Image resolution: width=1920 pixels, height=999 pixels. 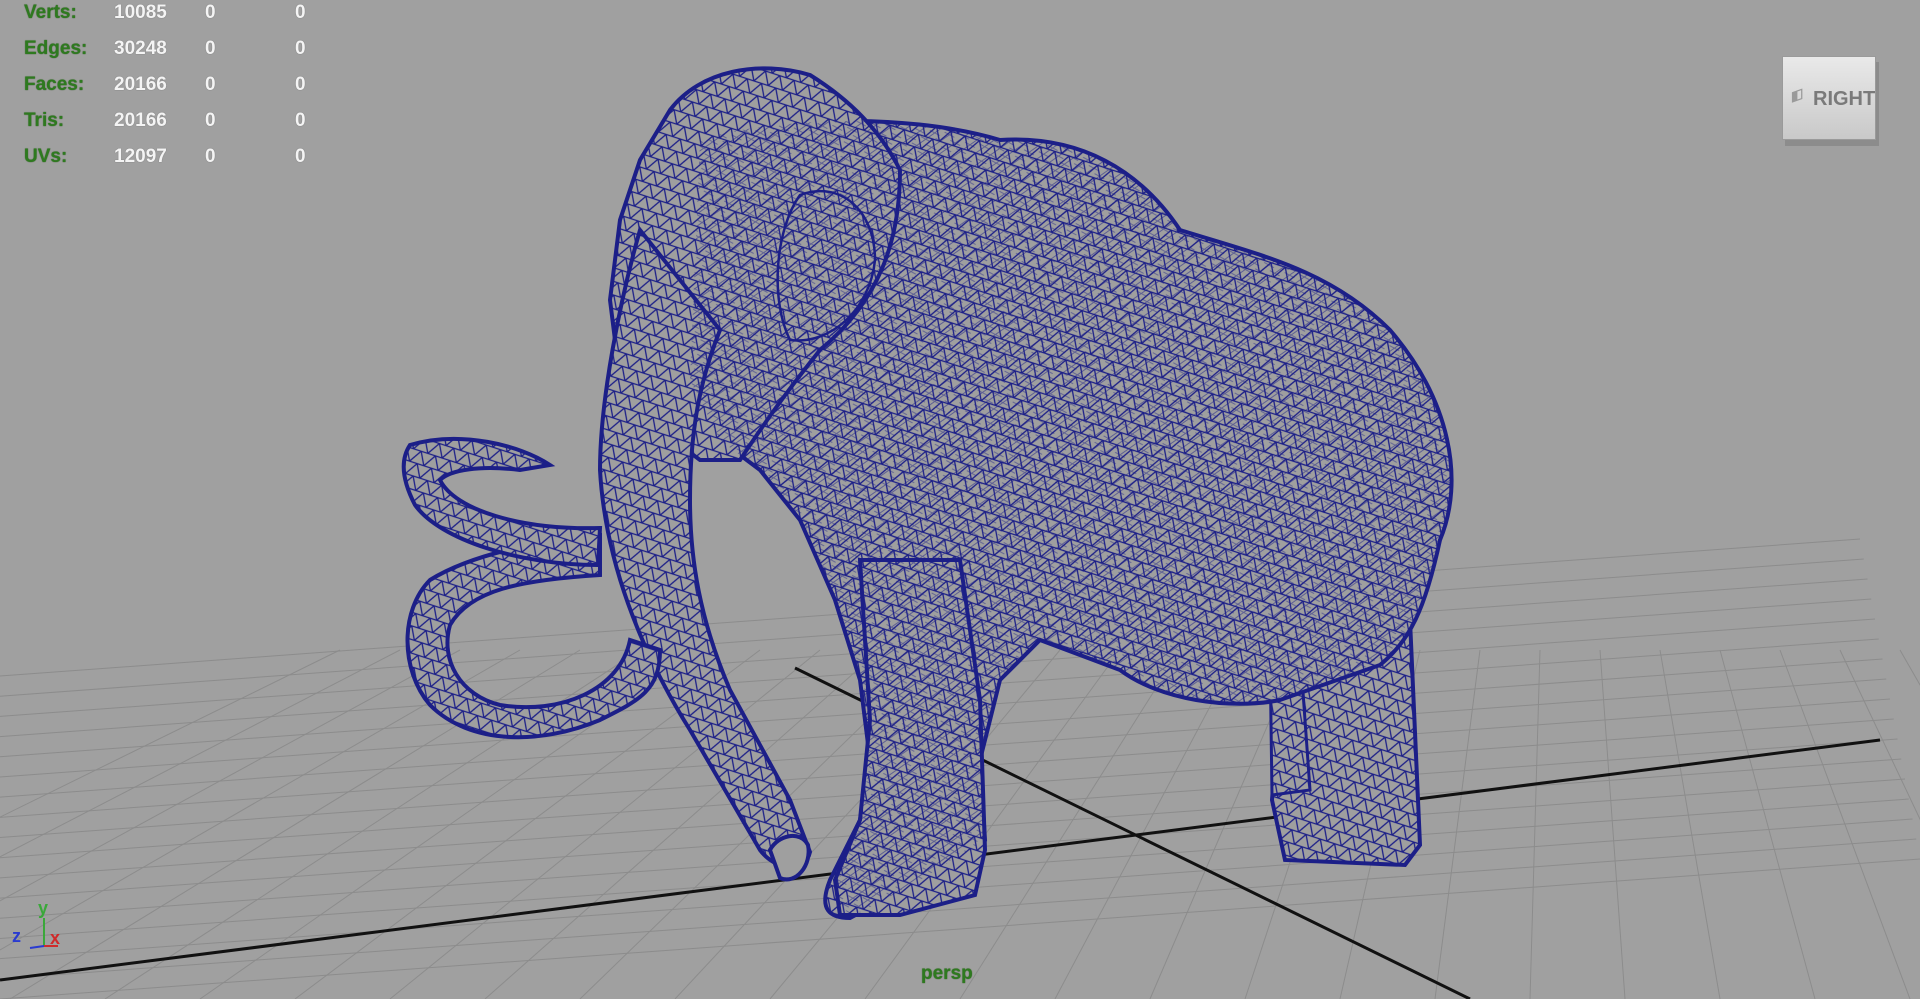 What do you see at coordinates (46, 156) in the screenshot?
I see `hud-label: UVs:` at bounding box center [46, 156].